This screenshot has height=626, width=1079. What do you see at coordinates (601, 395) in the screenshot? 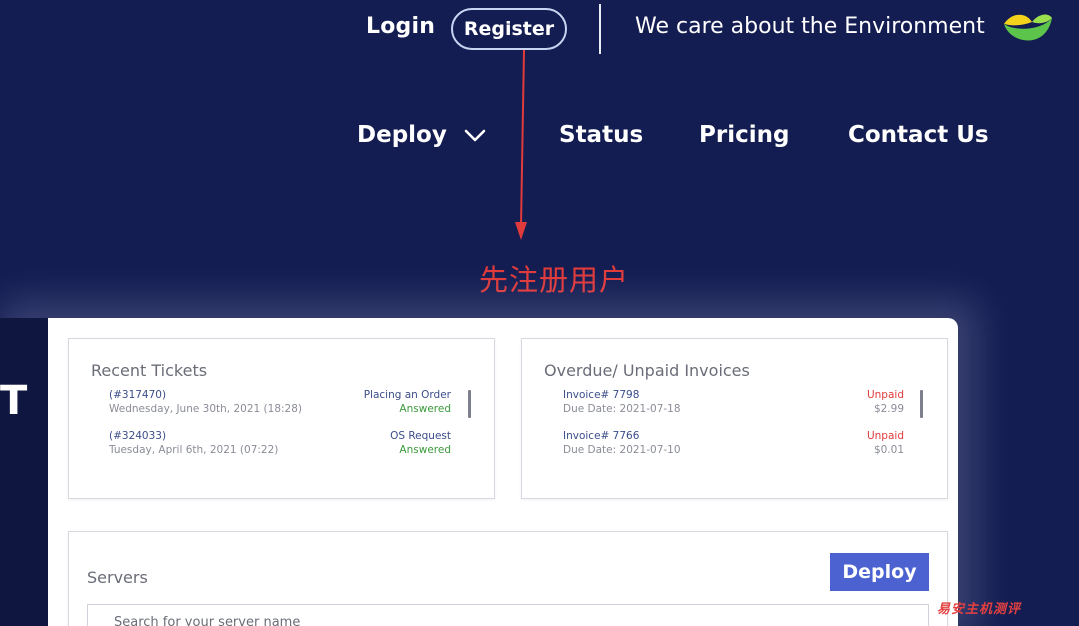
I see `invoice-number: Invoice# 7798` at bounding box center [601, 395].